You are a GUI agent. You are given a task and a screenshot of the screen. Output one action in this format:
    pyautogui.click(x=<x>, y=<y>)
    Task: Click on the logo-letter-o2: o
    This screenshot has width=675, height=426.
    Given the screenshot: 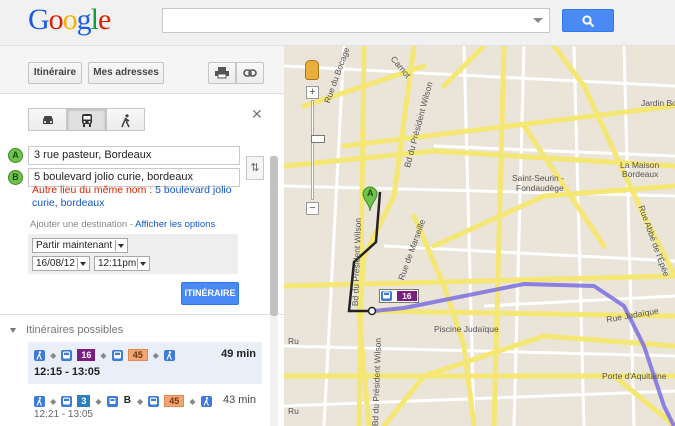 What is the action you would take?
    pyautogui.click(x=70, y=19)
    